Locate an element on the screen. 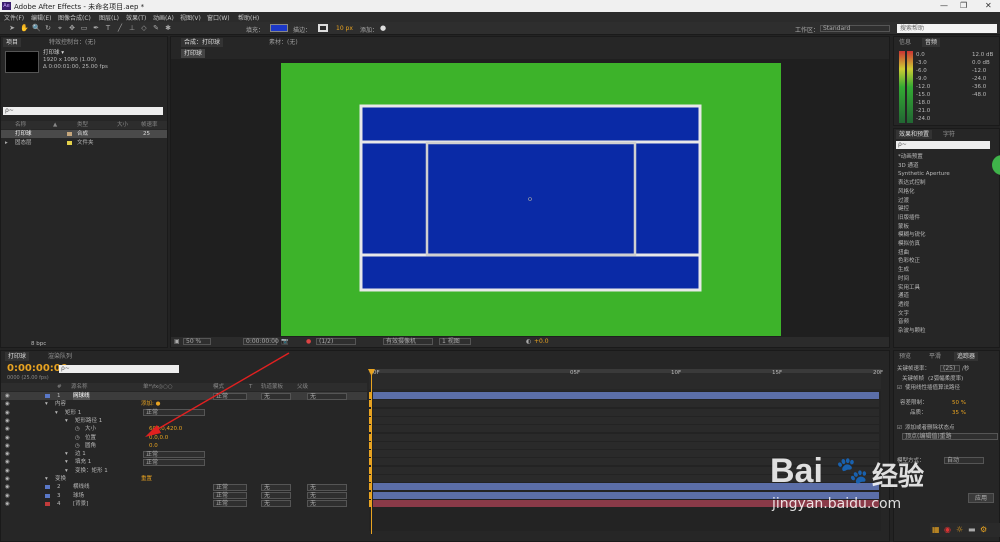  minimize-button: — is located at coordinates (944, 5).